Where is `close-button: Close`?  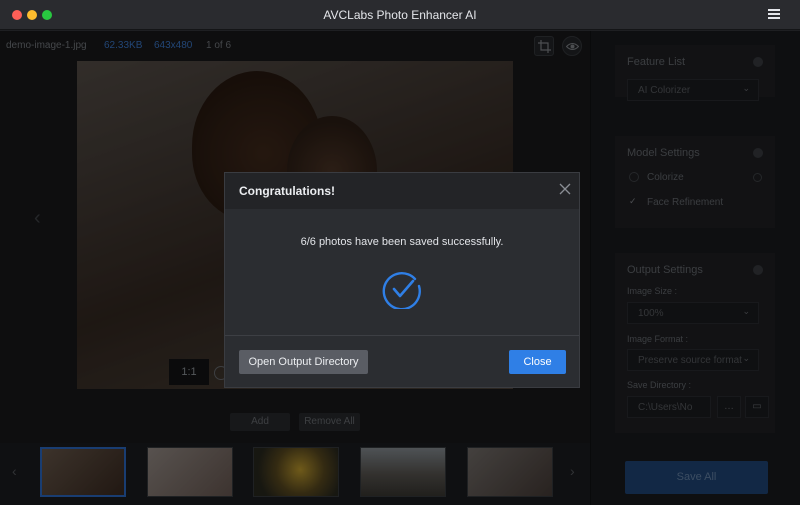 close-button: Close is located at coordinates (537, 362).